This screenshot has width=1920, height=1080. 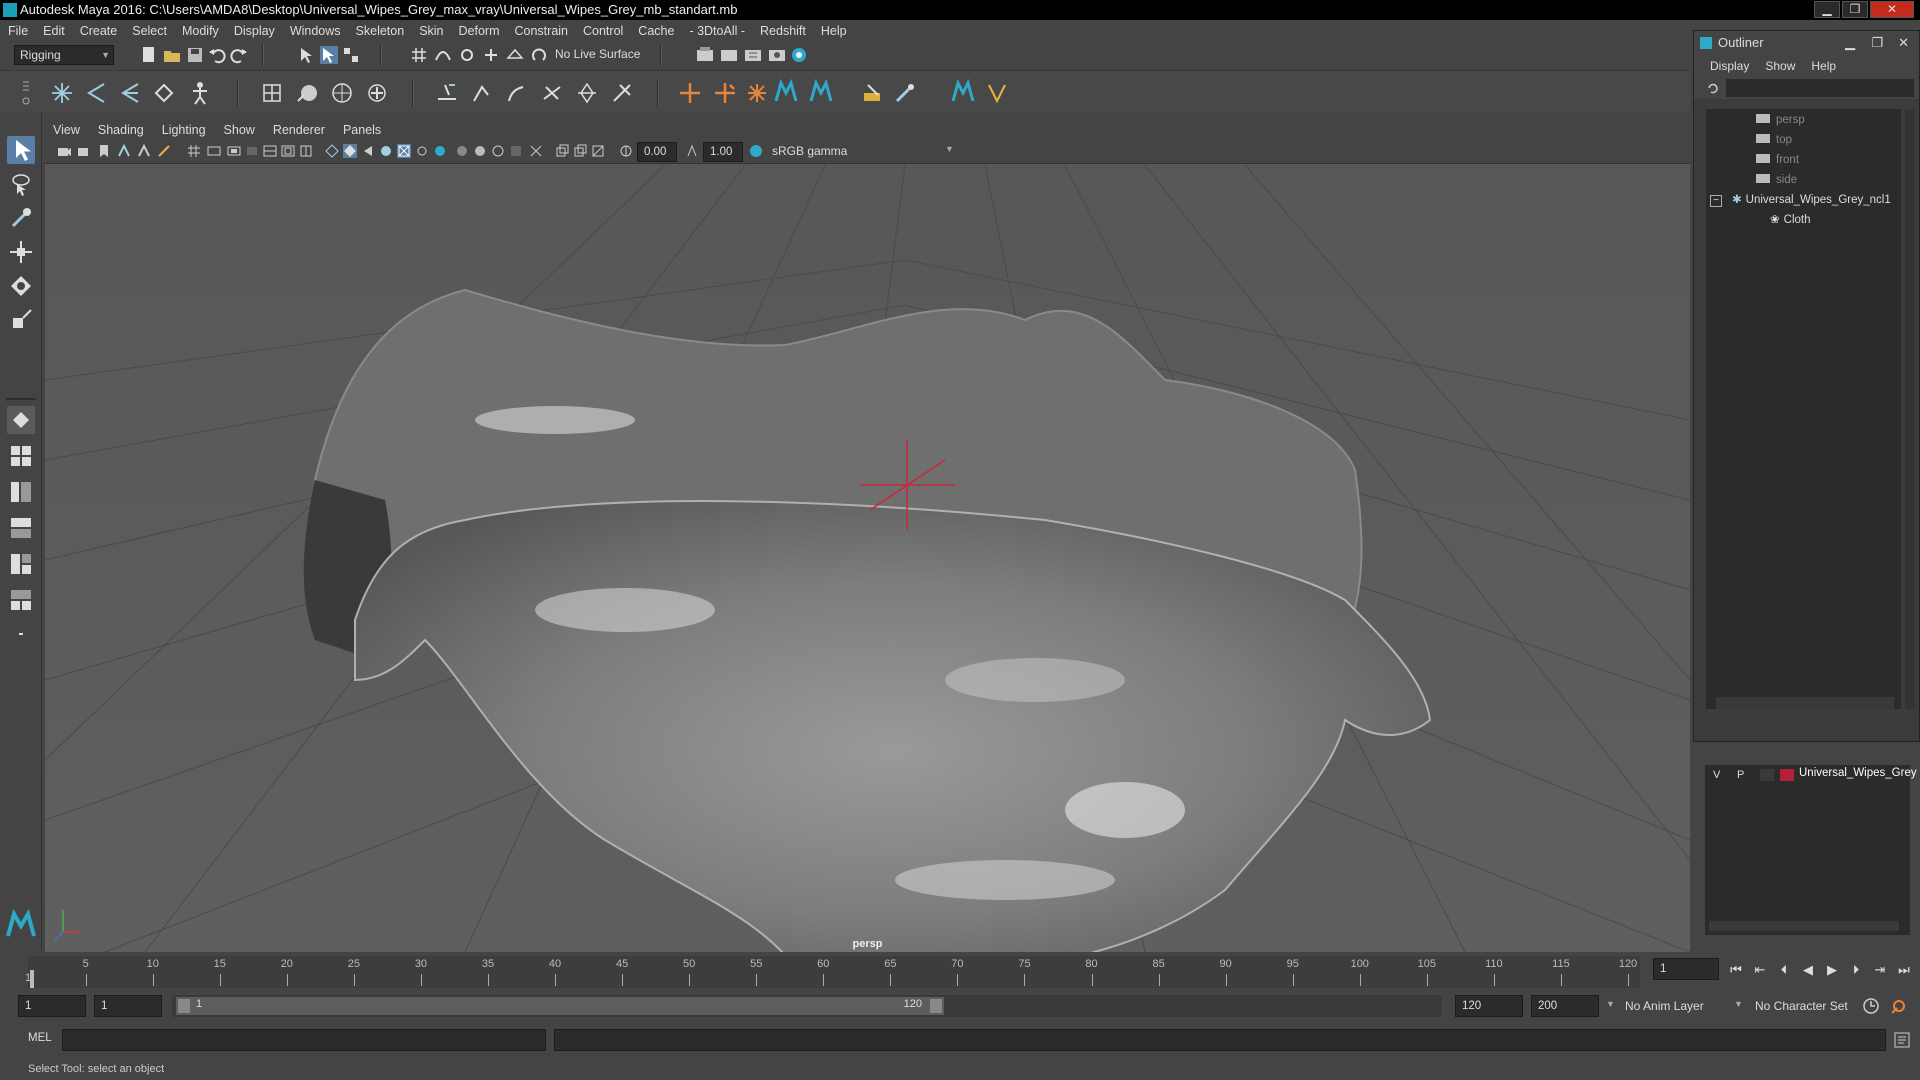 What do you see at coordinates (491, 55) in the screenshot?
I see `snap-view-icon` at bounding box center [491, 55].